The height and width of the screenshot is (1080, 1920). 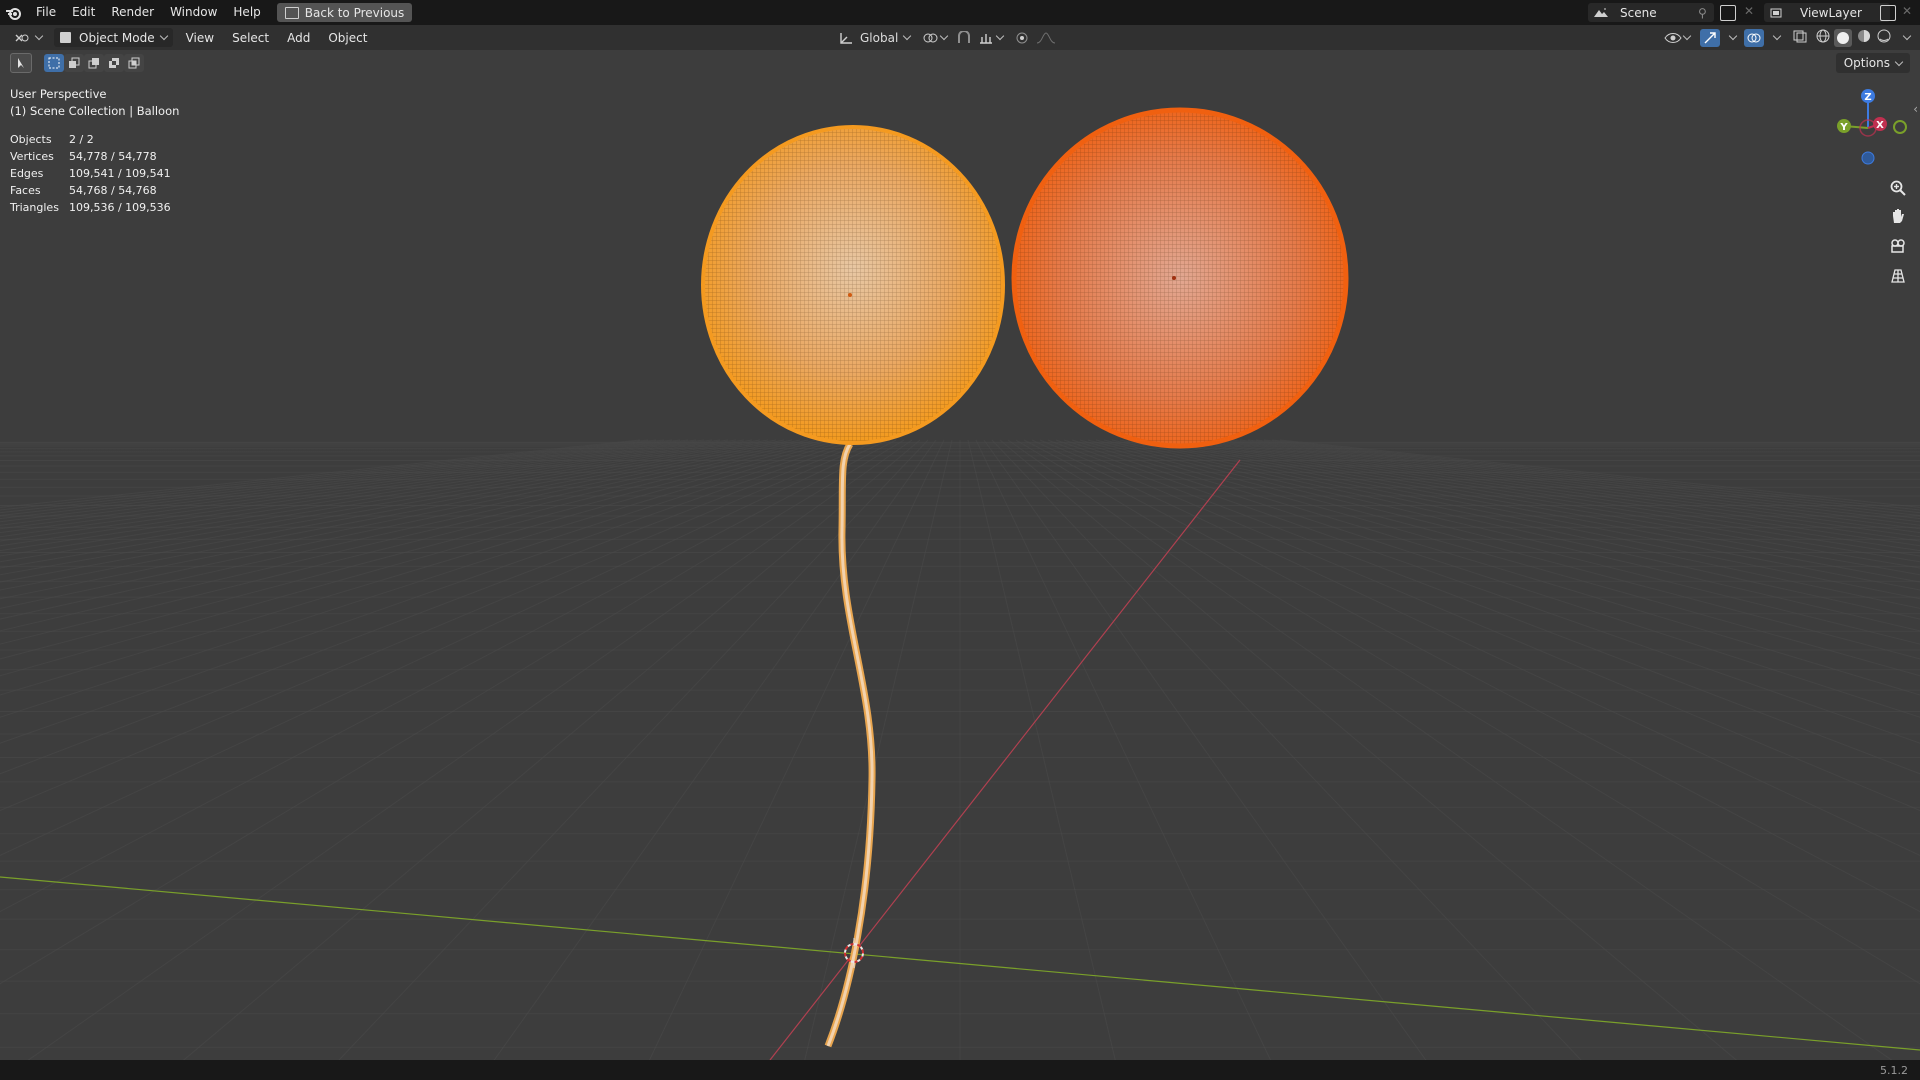 I want to click on blender-logo-icon, so click(x=14, y=12).